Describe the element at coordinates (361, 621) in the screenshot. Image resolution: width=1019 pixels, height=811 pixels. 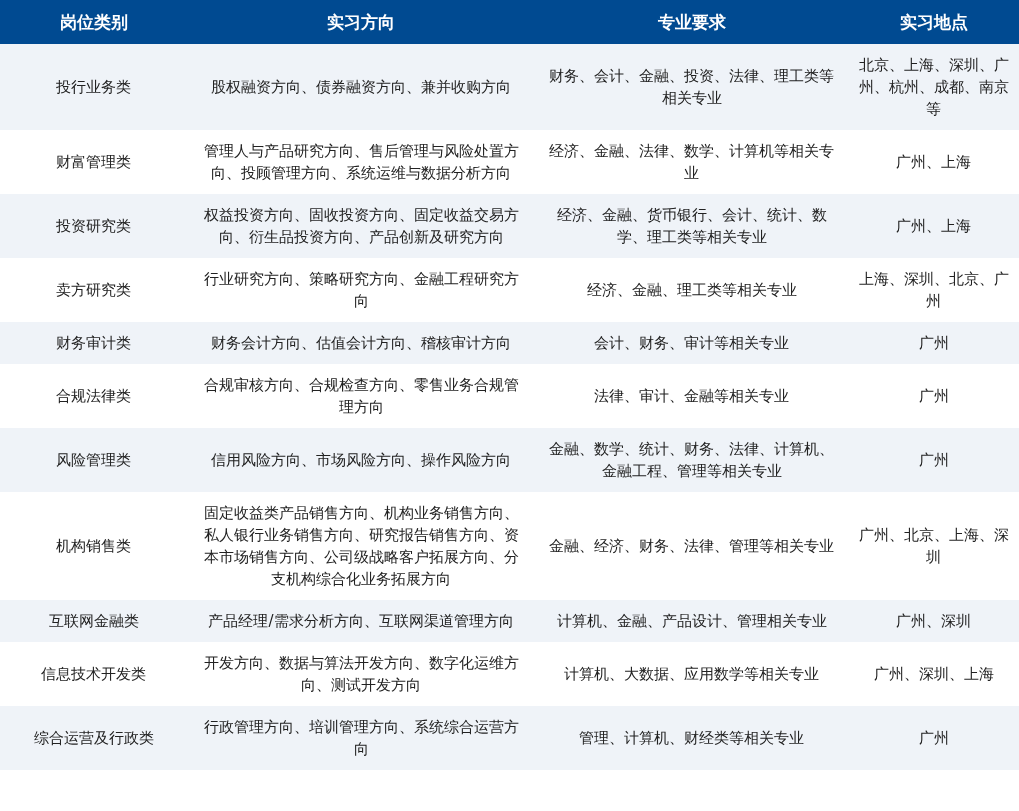
I see `table-cell: 产品经理/需求分析方向、互联网渠道管理方向` at that location.